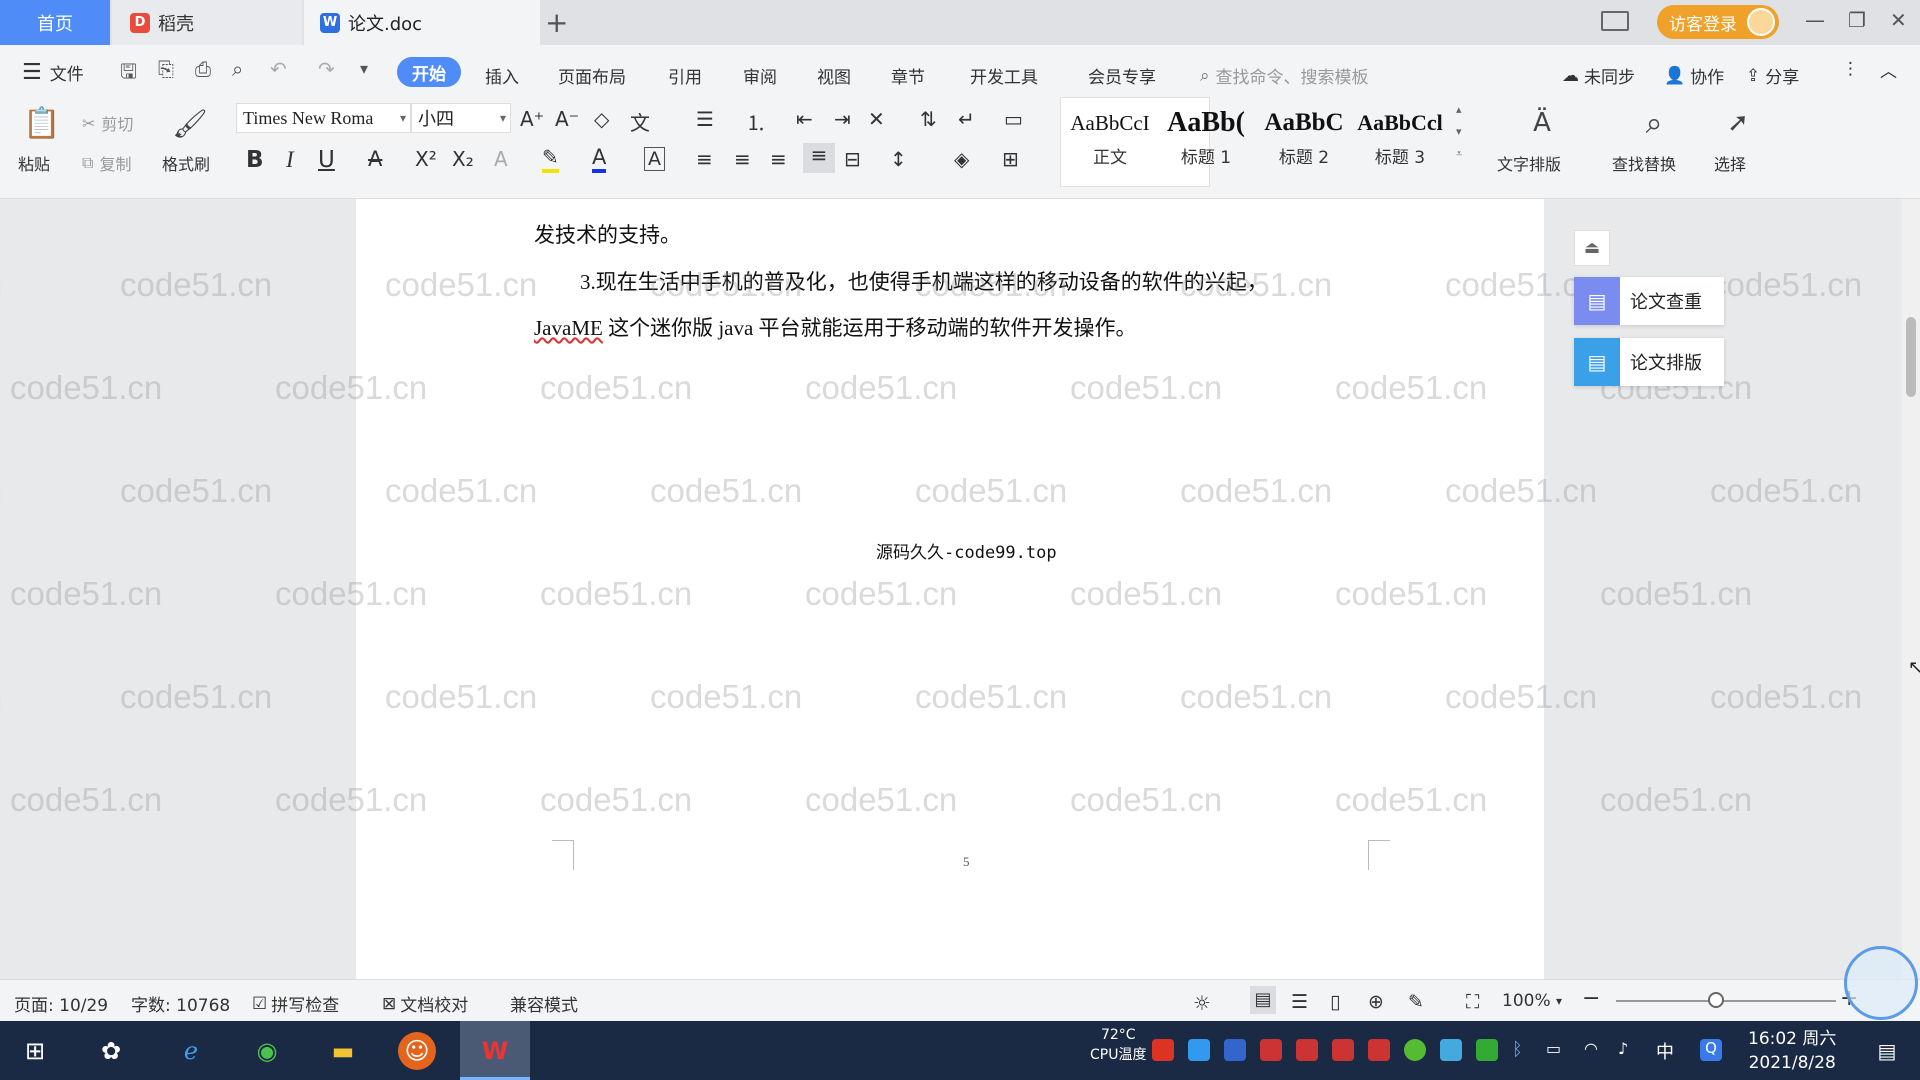  What do you see at coordinates (1459, 132) in the screenshot?
I see `style-scroll-icon: ▴ ▾ ⩡` at bounding box center [1459, 132].